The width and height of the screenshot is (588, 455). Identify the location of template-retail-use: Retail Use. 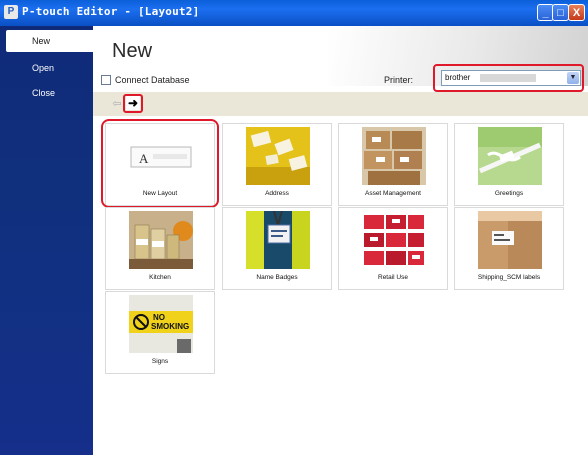
(393, 248).